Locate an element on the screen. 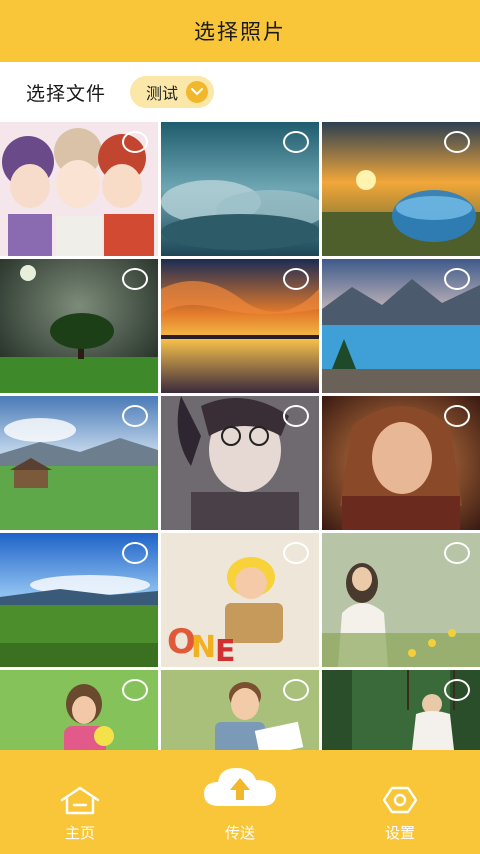 The height and width of the screenshot is (854, 480). folder-dropdown: 测试 is located at coordinates (172, 92).